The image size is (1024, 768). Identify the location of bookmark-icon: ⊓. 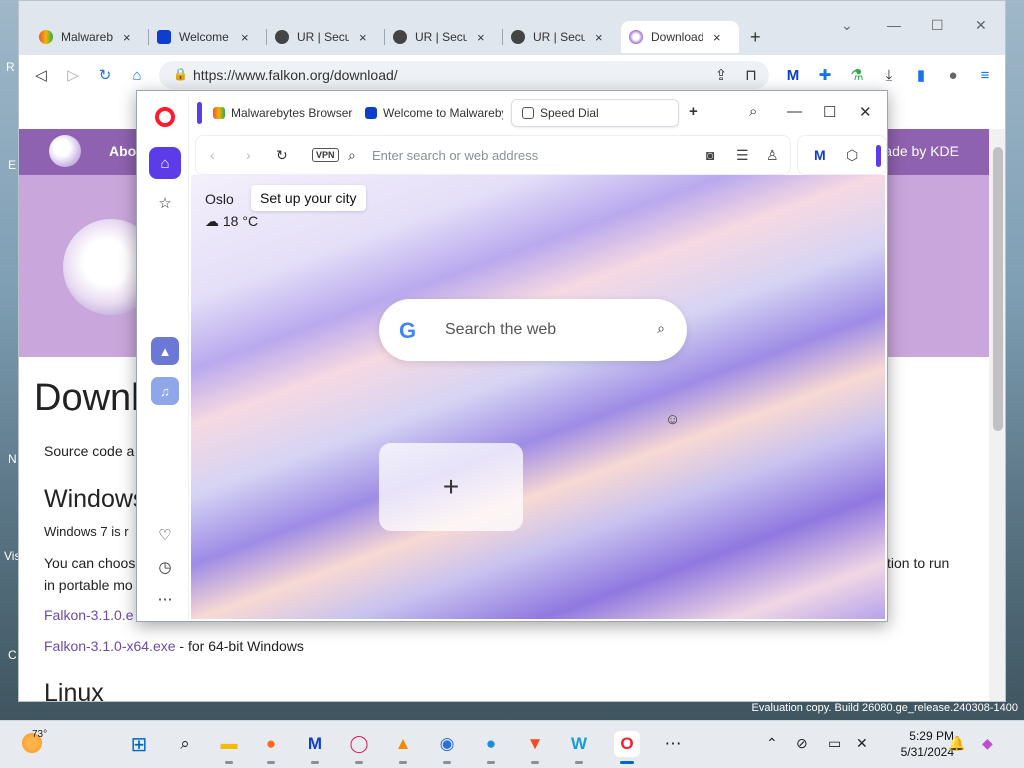
(751, 75).